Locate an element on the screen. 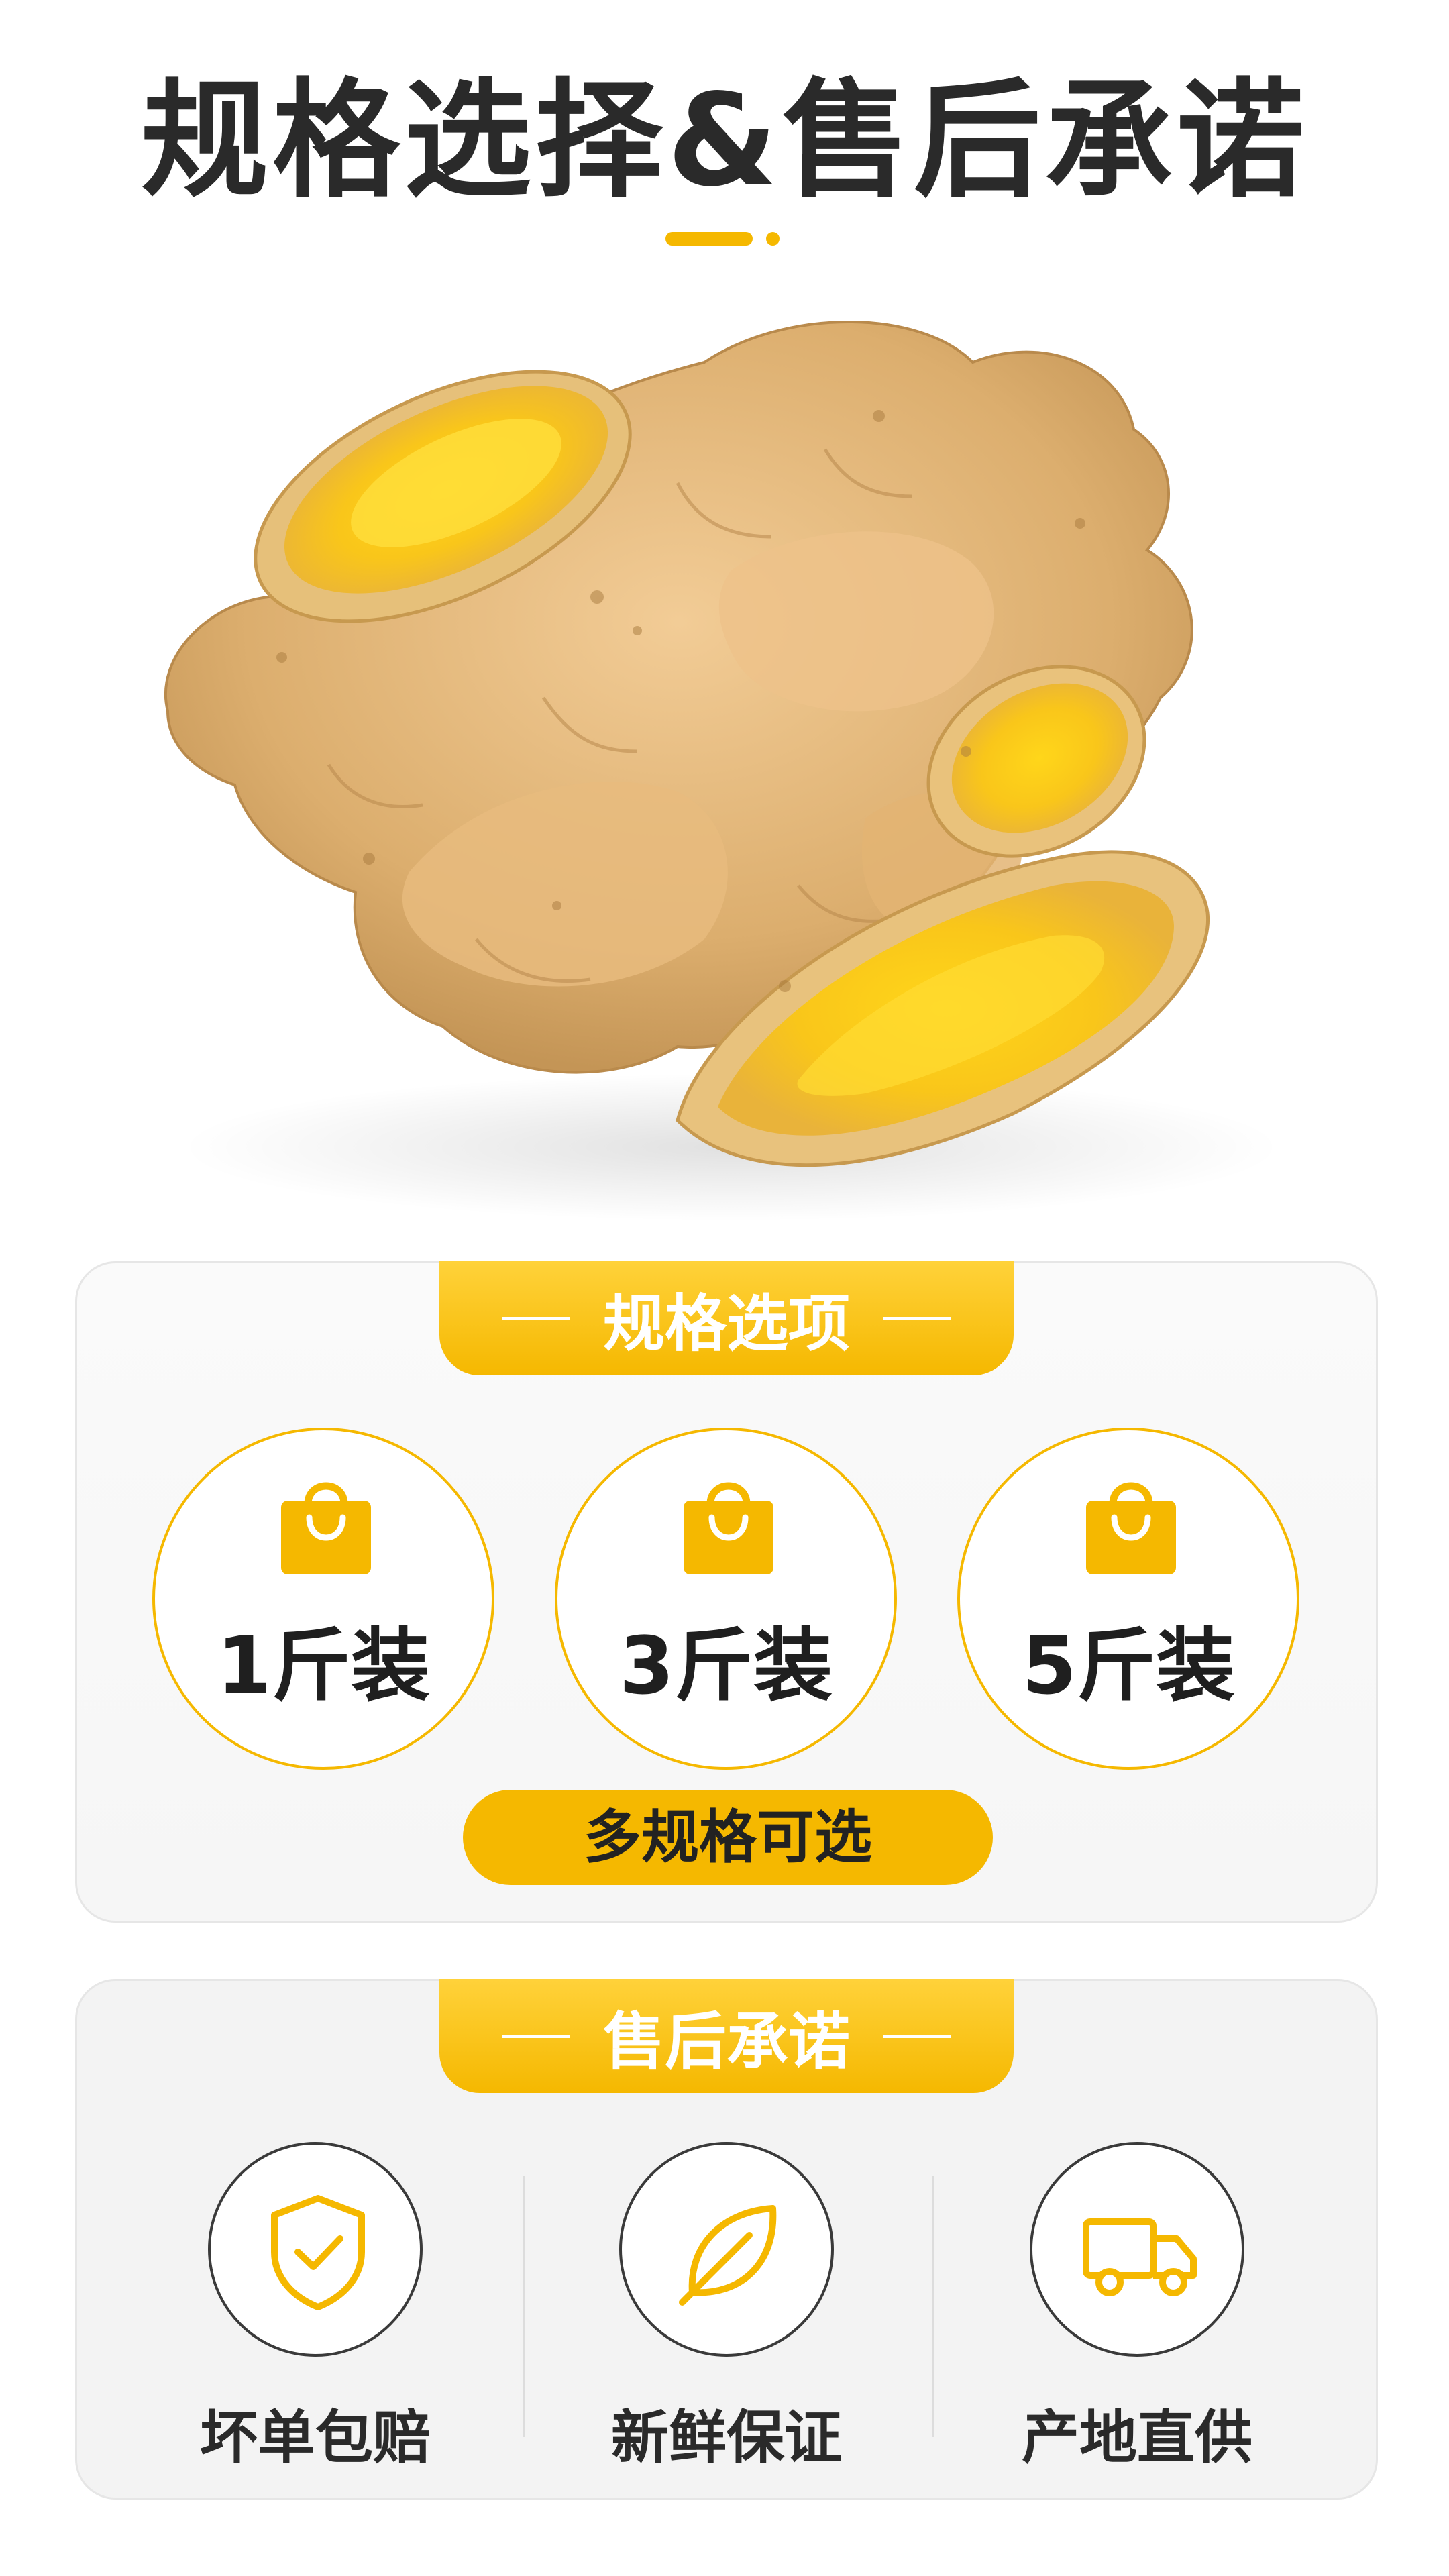 This screenshot has height=2576, width=1449. accent-bar is located at coordinates (709, 239).